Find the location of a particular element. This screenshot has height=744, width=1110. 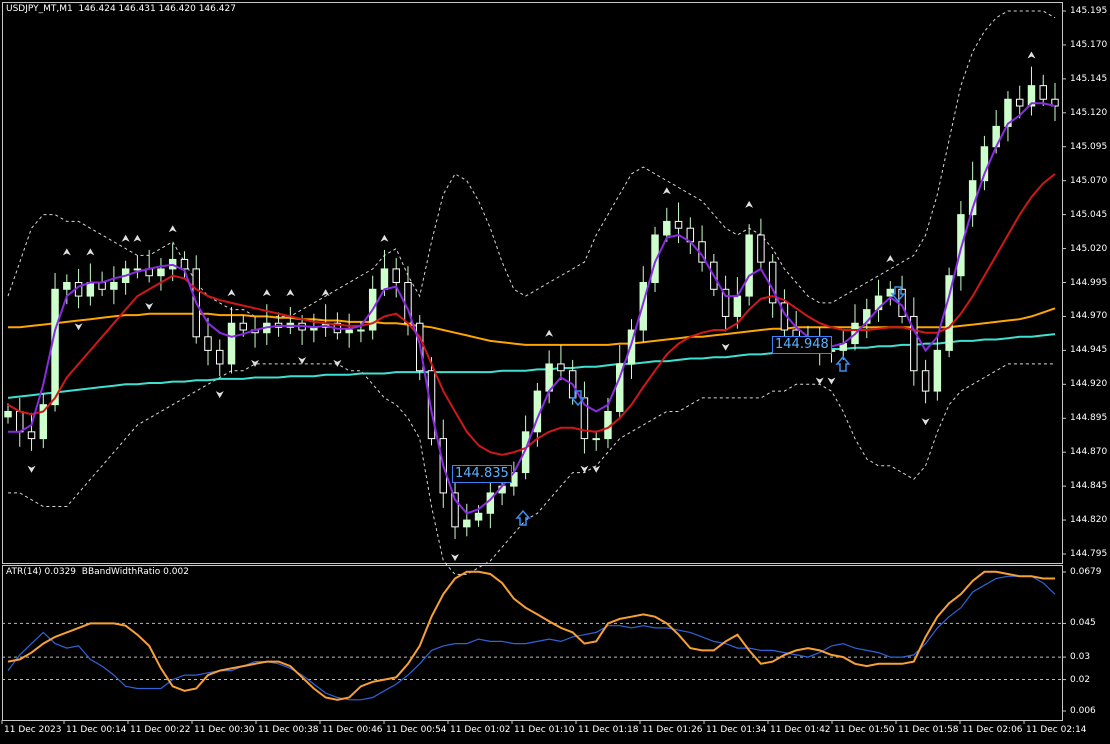

atr-label: ATR(14) 0.0329 is located at coordinates (41, 572).